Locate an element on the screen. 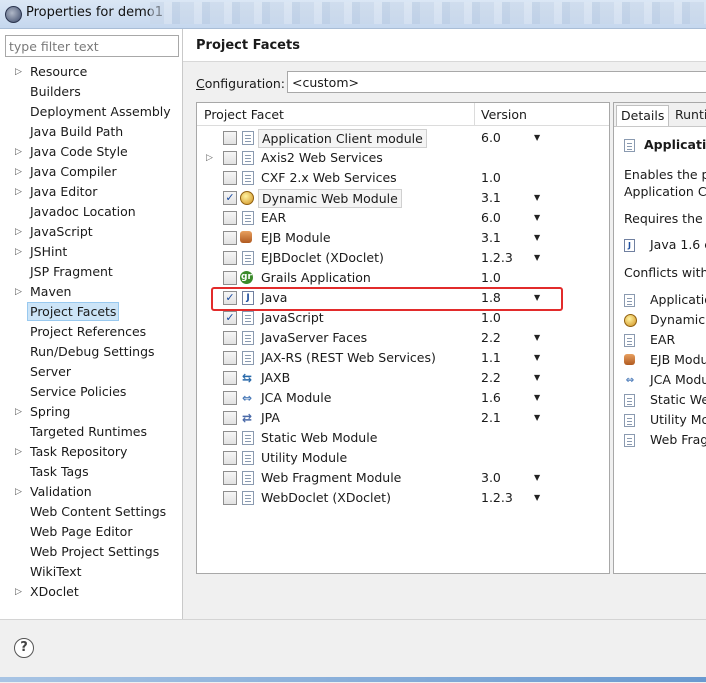 This screenshot has height=683, width=706. help-icon: ? is located at coordinates (24, 648).